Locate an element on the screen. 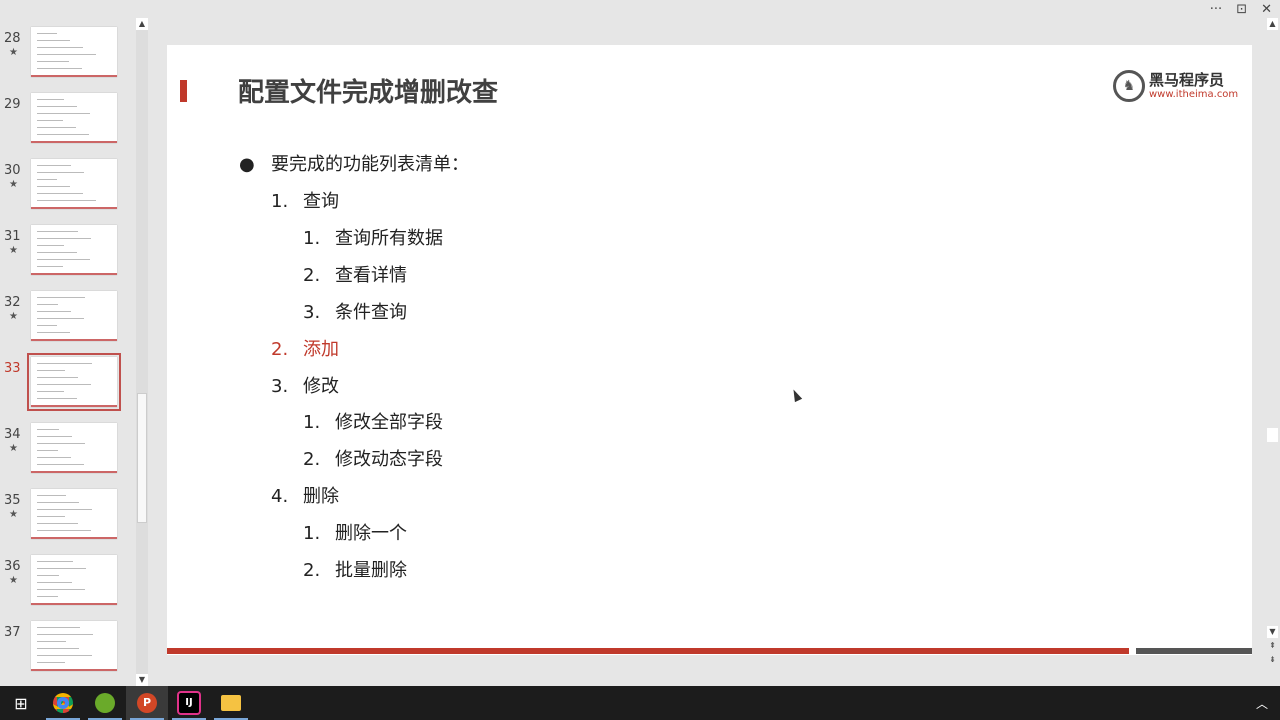 The image size is (1280, 720). list-item: 1. 查询所有数据 is located at coordinates (373, 237).